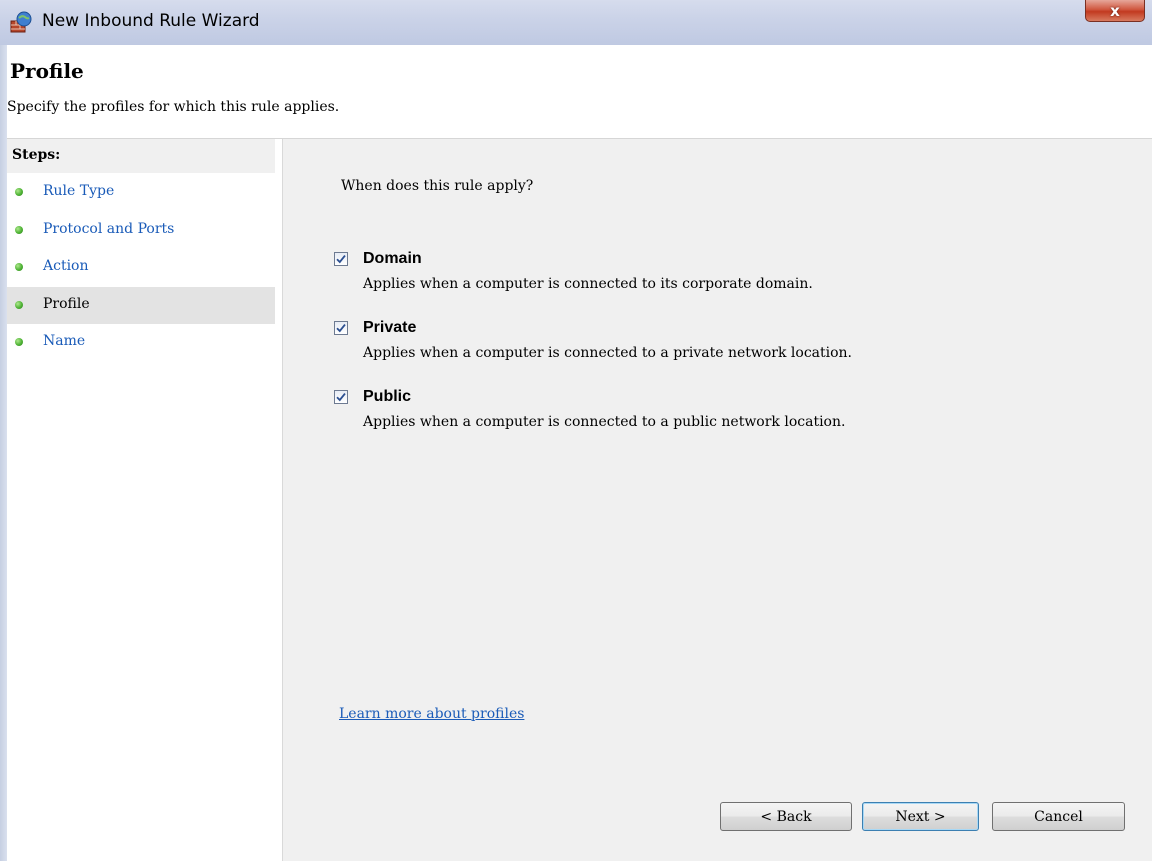  Describe the element at coordinates (141, 156) in the screenshot. I see `steps-heading: Steps:` at that location.